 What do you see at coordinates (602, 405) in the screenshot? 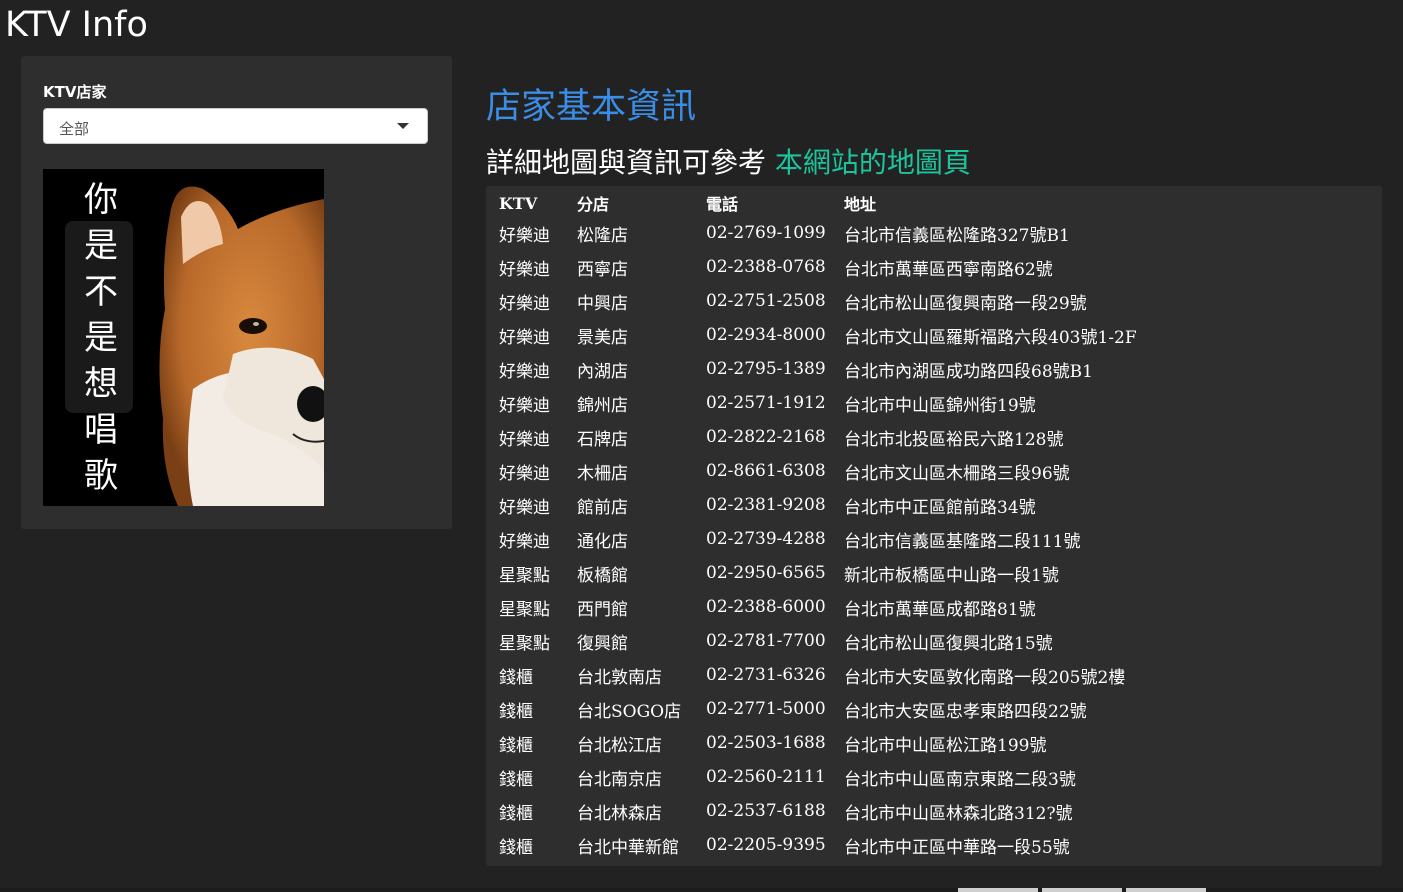
I see `cell-branch: 錦州店` at bounding box center [602, 405].